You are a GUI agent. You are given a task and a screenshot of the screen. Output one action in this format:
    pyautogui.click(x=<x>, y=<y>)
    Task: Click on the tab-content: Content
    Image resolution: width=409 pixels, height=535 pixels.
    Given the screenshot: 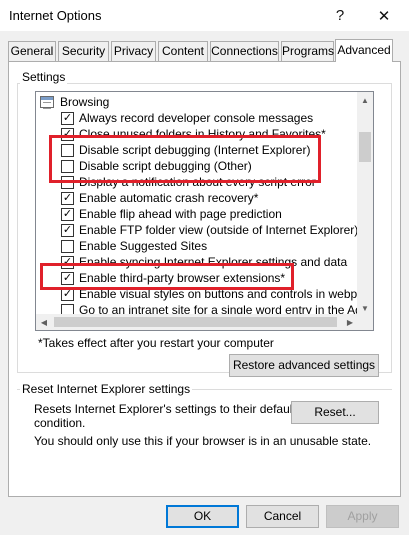 What is the action you would take?
    pyautogui.click(x=183, y=51)
    